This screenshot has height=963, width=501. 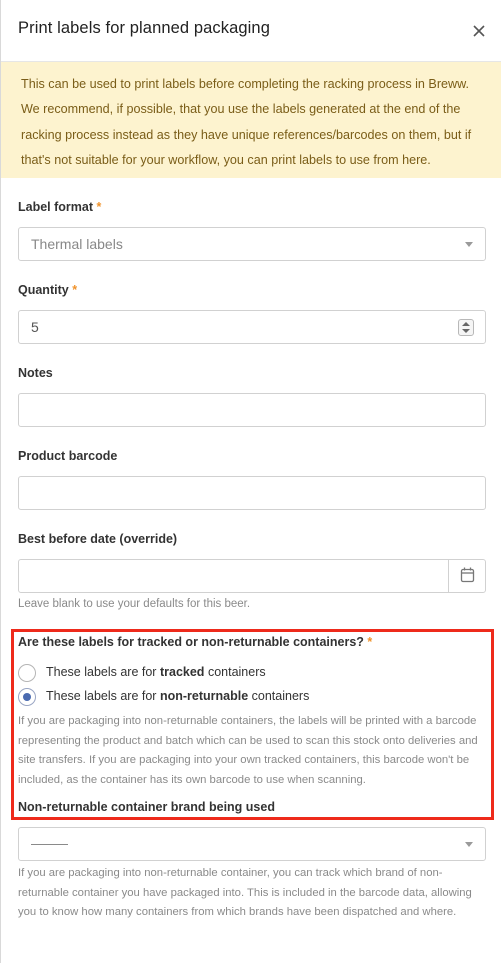 What do you see at coordinates (77, 244) in the screenshot?
I see `label-format-value: Thermal labels` at bounding box center [77, 244].